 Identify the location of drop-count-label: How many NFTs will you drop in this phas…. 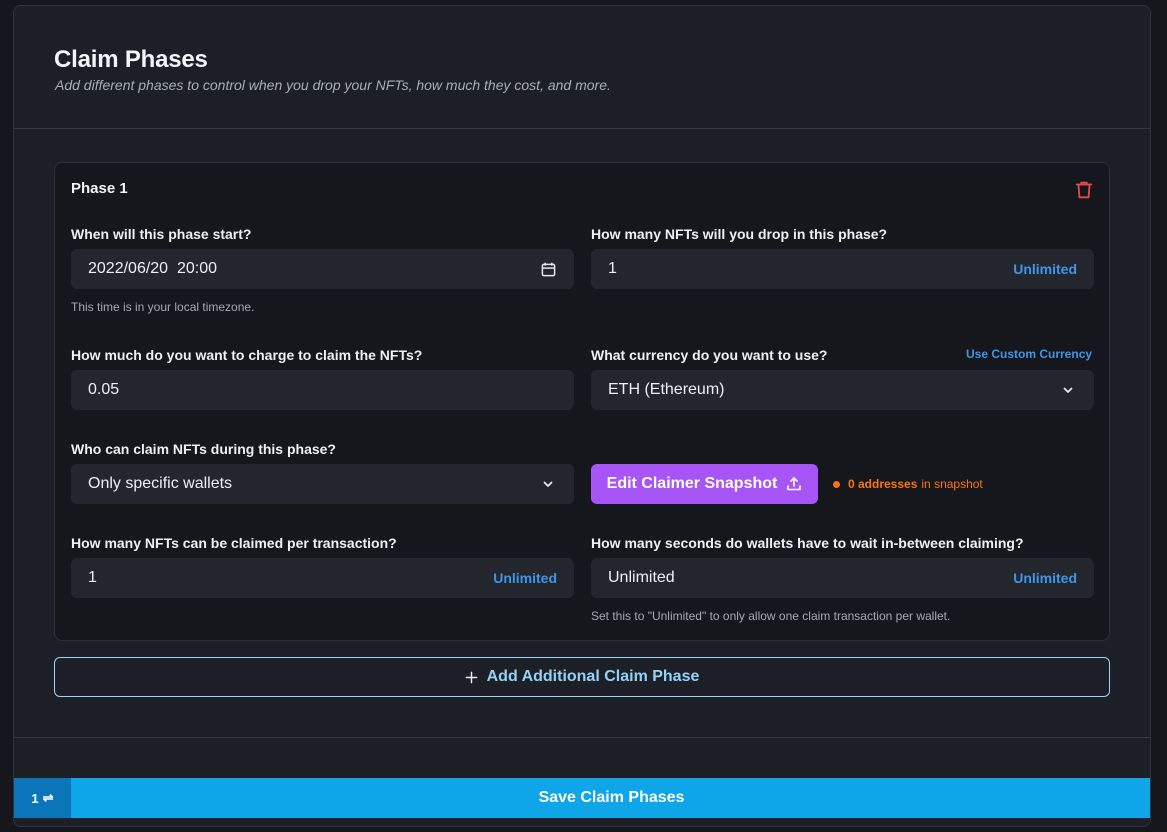
(739, 234).